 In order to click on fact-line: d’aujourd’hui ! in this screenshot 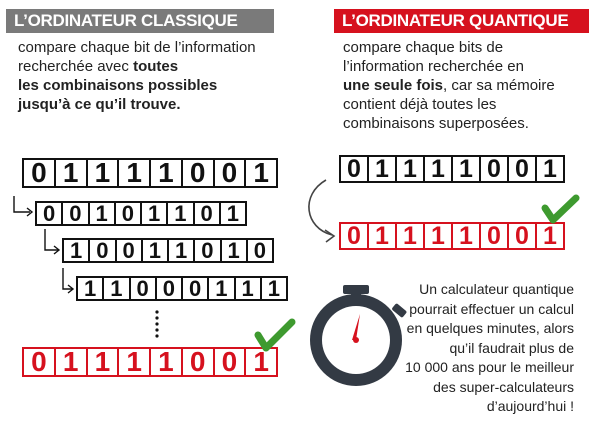, I will do `click(530, 406)`.